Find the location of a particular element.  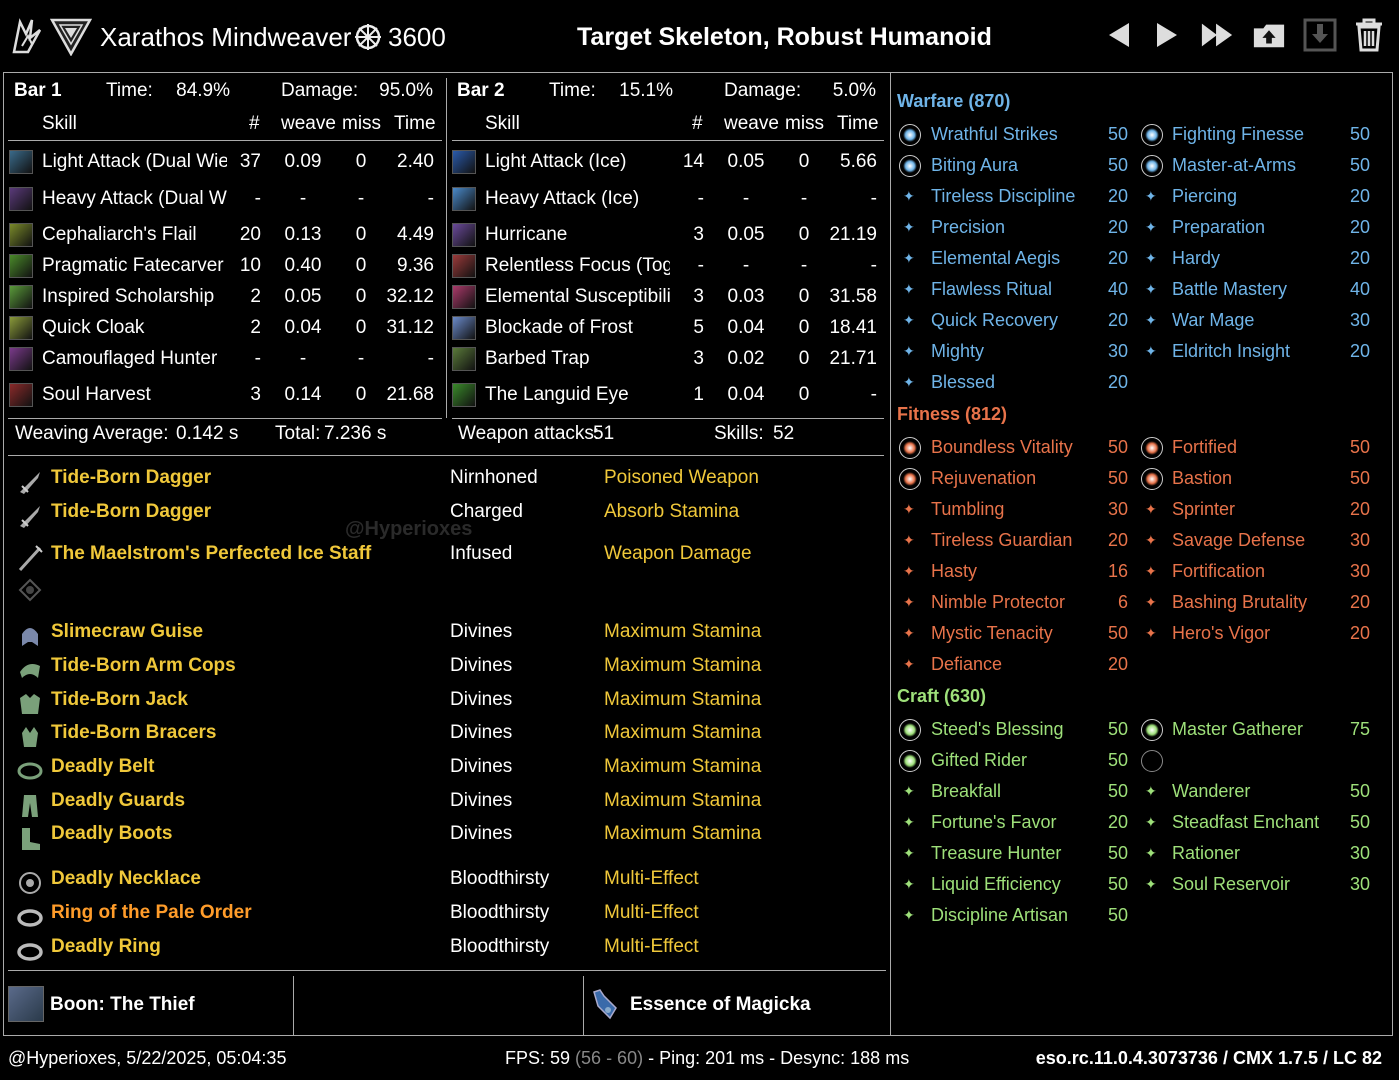

column-header-count: # is located at coordinates (697, 123).